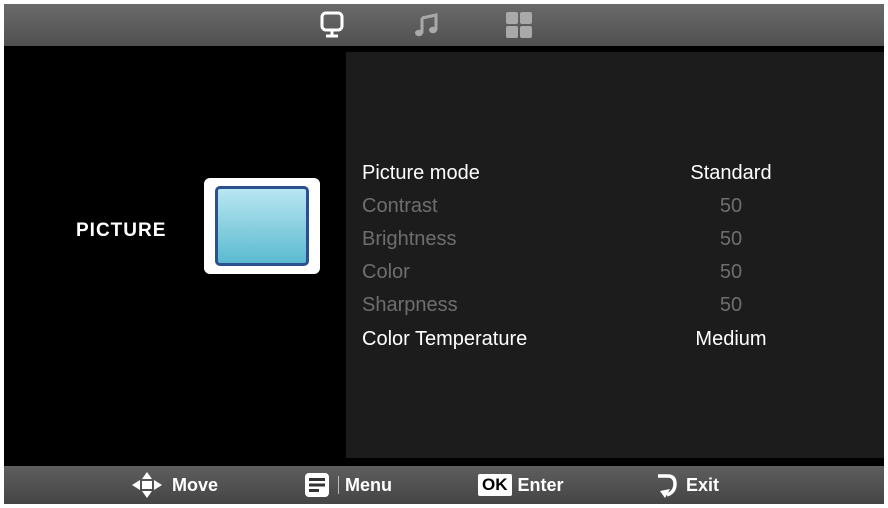 This screenshot has height=508, width=888. What do you see at coordinates (615, 239) in the screenshot?
I see `menu-item-brightness: Brightness 50` at bounding box center [615, 239].